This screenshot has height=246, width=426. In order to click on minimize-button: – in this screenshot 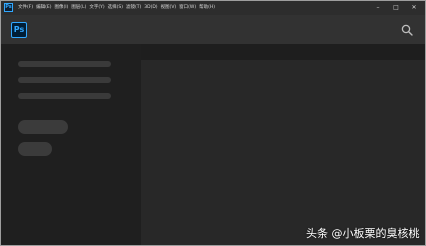, I will do `click(378, 8)`.